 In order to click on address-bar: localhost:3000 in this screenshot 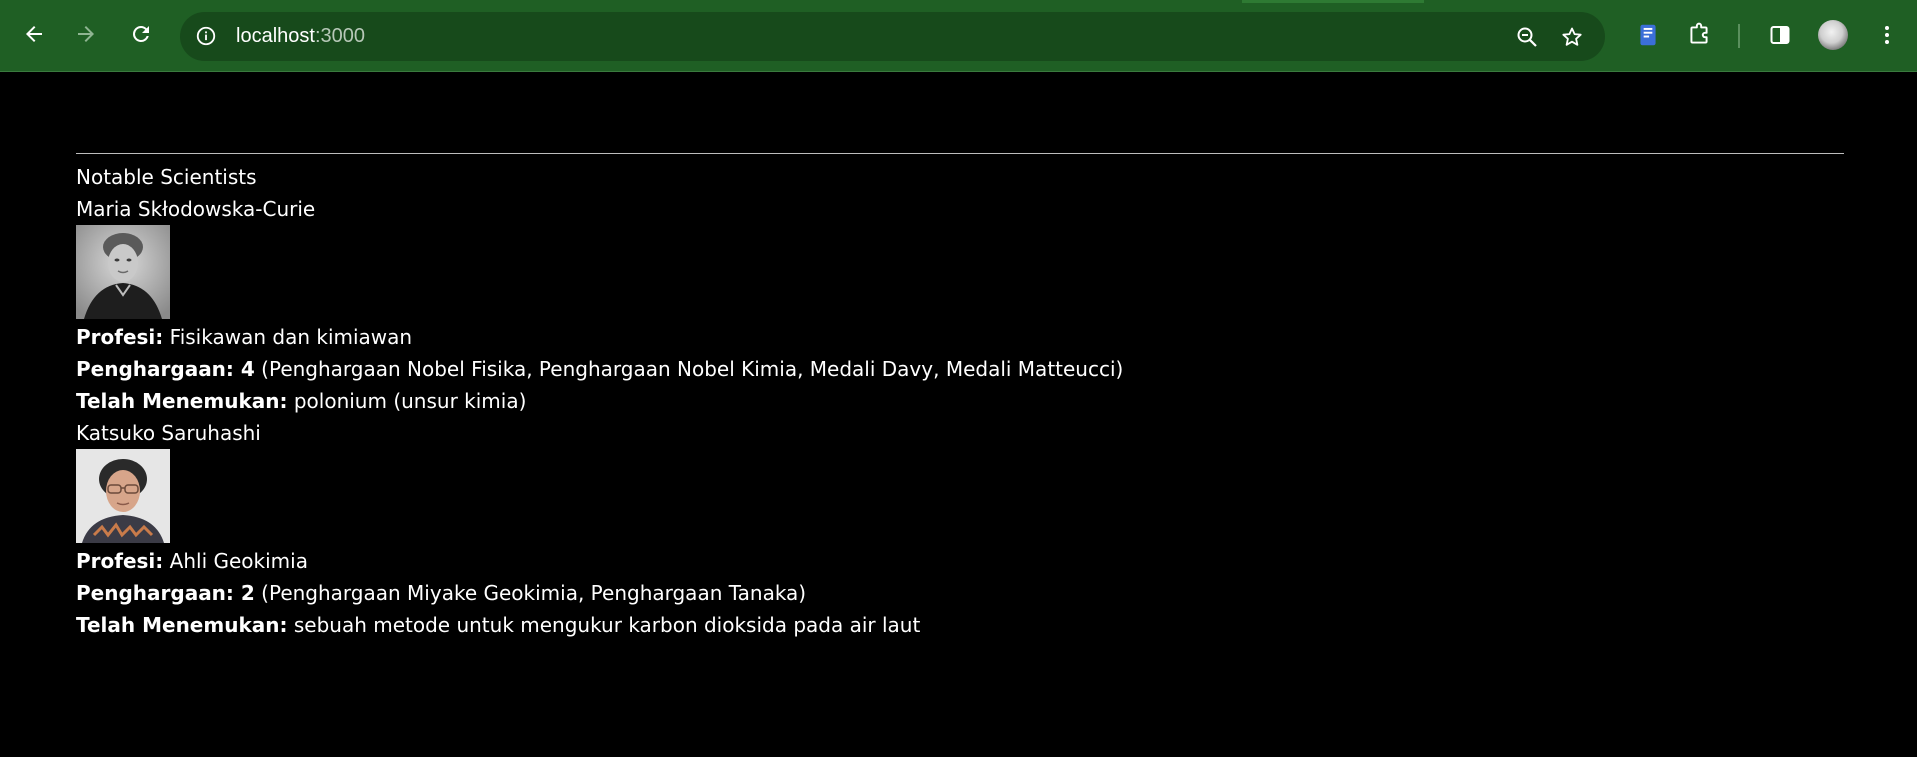, I will do `click(892, 36)`.